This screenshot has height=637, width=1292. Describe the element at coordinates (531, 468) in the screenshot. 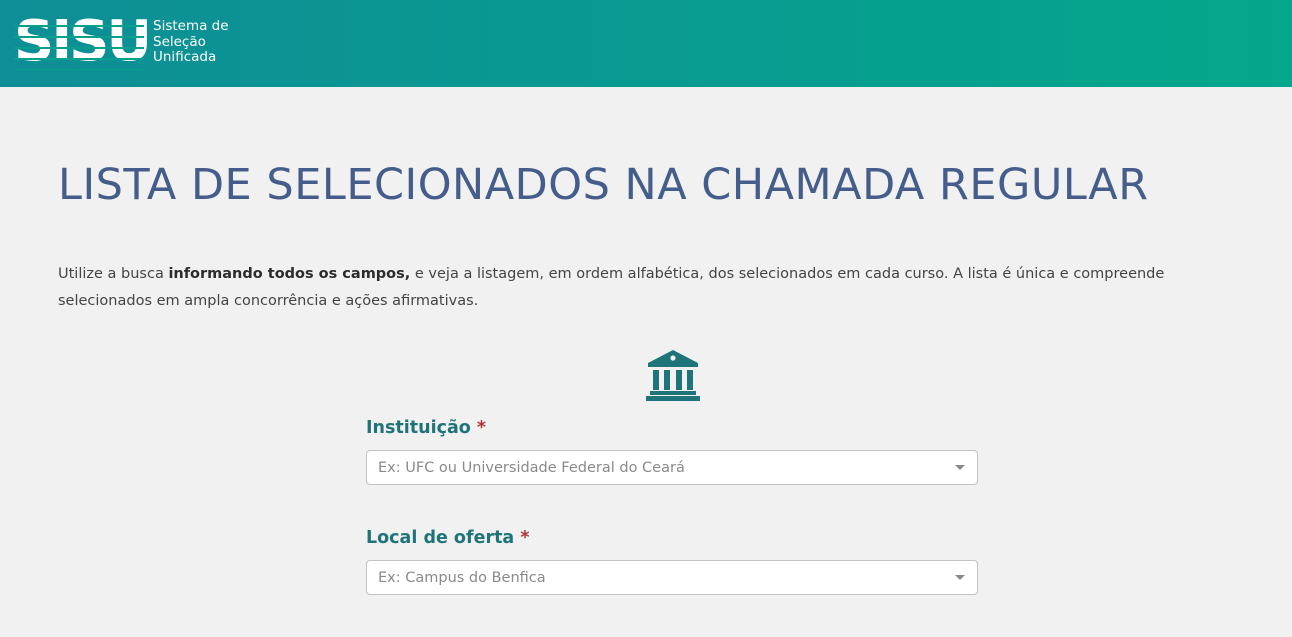

I see `instituicao-placeholder: Ex: UFC ou Universidade Federal do Ceará` at that location.